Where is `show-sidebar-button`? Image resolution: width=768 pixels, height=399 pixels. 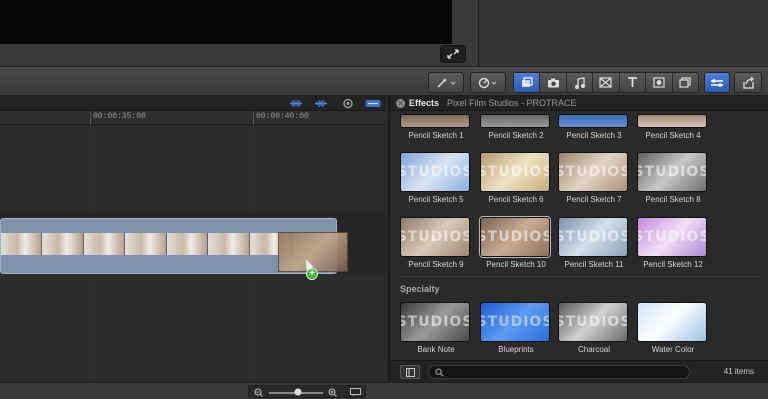
show-sidebar-button is located at coordinates (410, 372).